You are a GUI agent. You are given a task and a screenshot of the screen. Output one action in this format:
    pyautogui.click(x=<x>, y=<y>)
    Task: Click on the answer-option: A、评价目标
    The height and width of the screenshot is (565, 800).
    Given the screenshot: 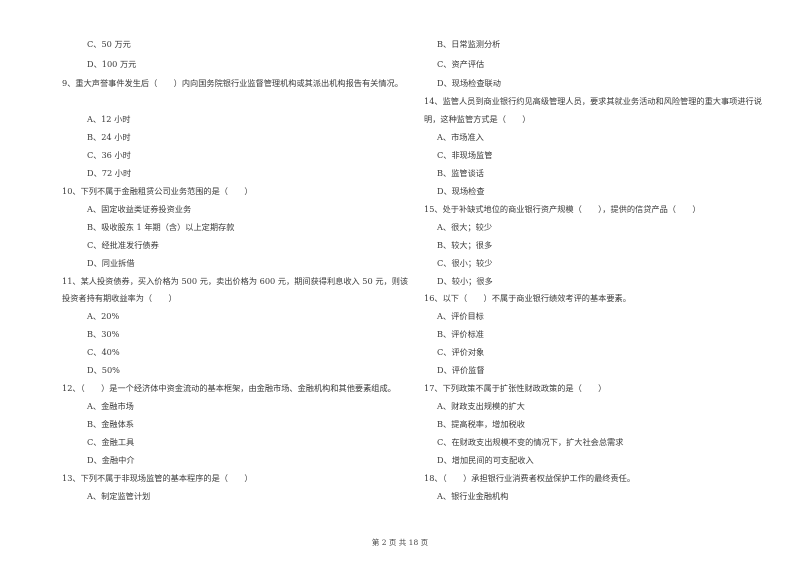 What is the action you would take?
    pyautogui.click(x=460, y=316)
    